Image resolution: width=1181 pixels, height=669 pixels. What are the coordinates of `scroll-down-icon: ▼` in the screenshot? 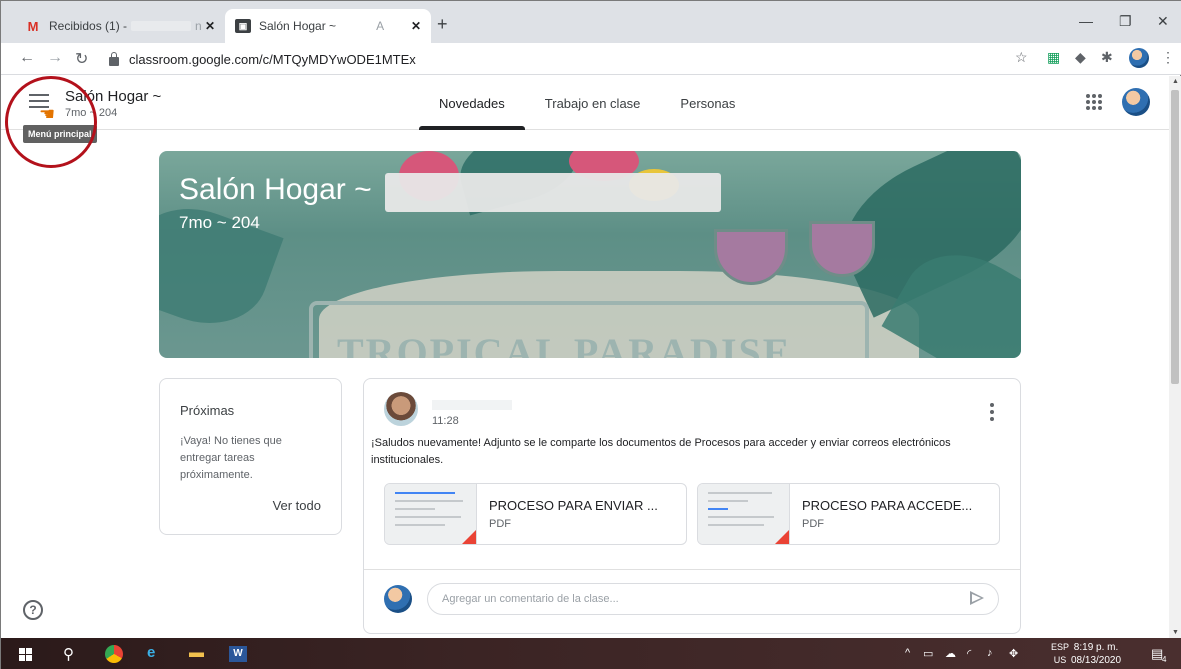 It's located at (1175, 632).